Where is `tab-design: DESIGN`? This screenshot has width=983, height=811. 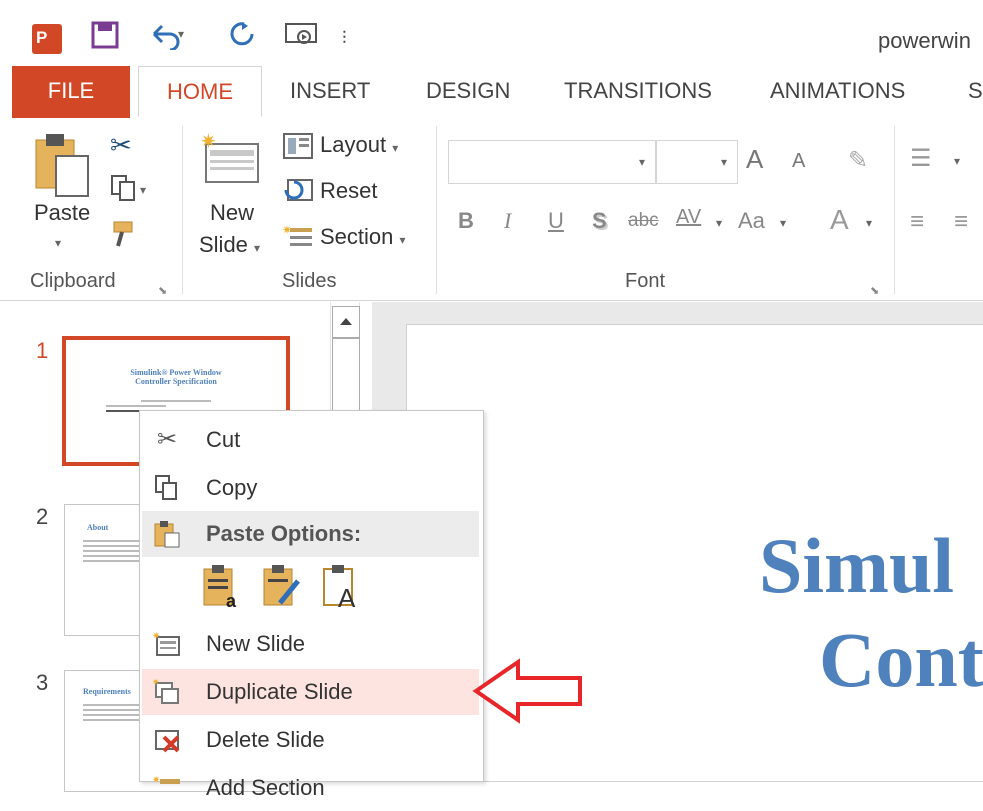
tab-design: DESIGN is located at coordinates (468, 92).